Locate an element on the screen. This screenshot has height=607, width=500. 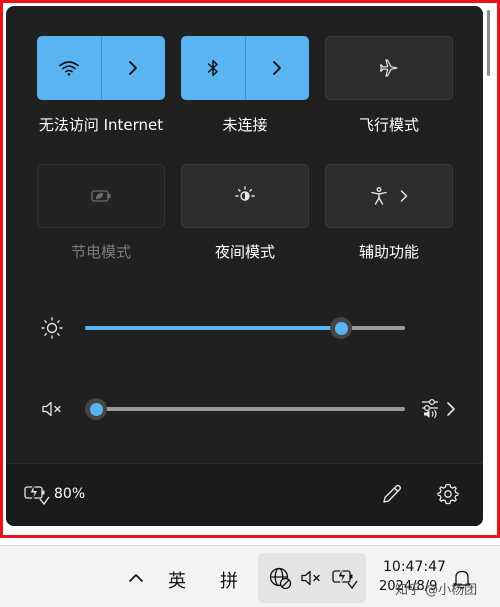
wifi-tile is located at coordinates (101, 68).